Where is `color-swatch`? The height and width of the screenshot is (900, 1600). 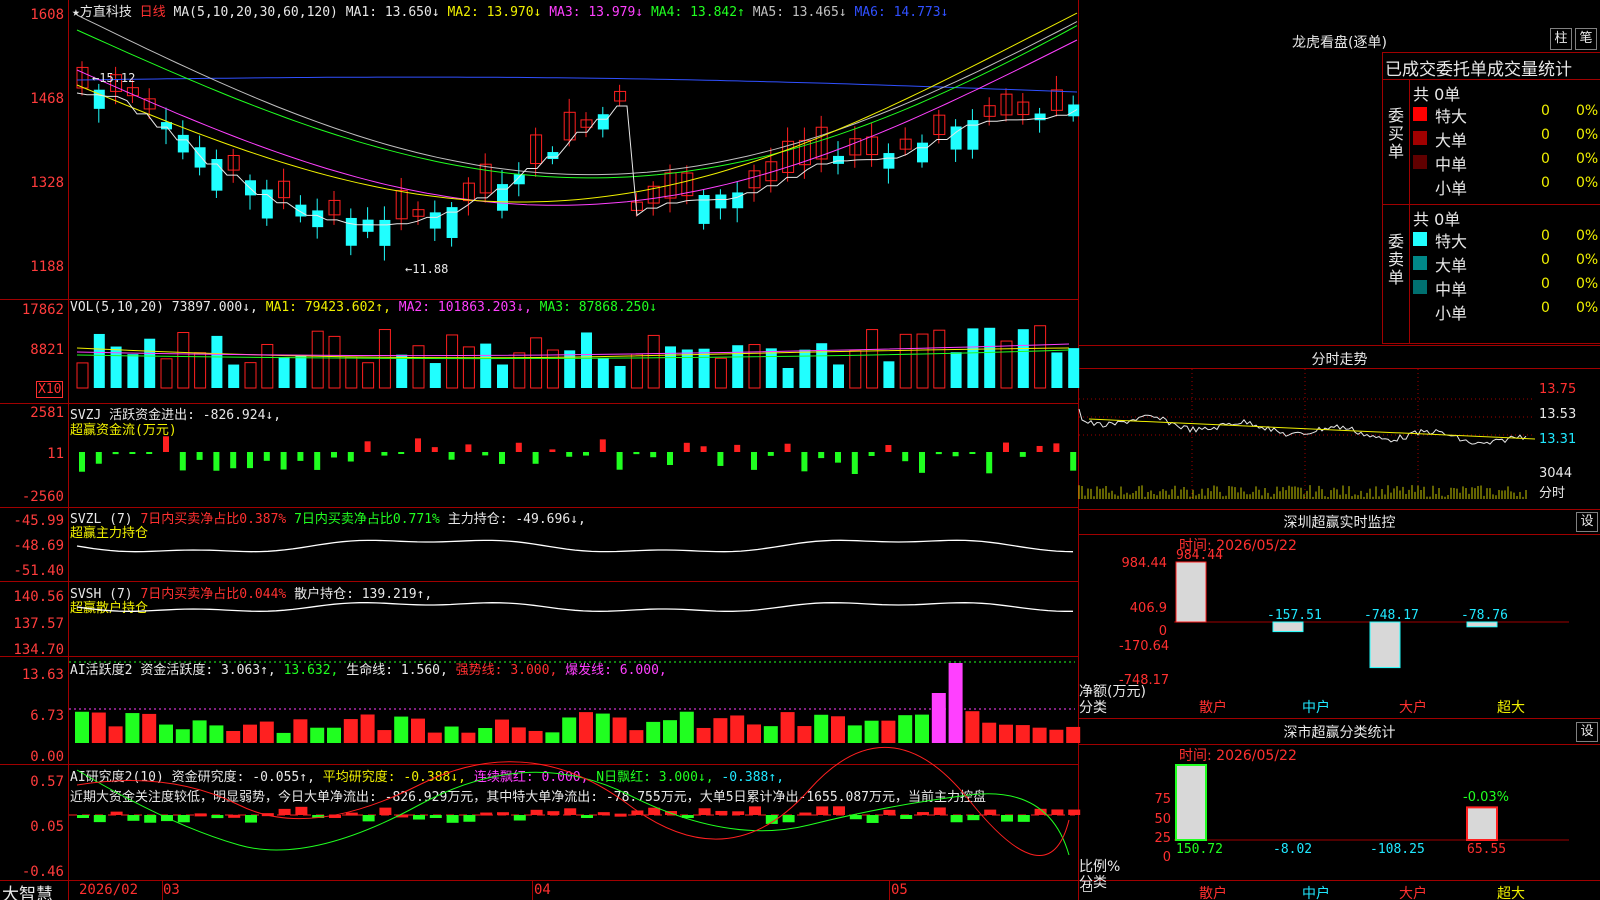
color-swatch is located at coordinates (1420, 114).